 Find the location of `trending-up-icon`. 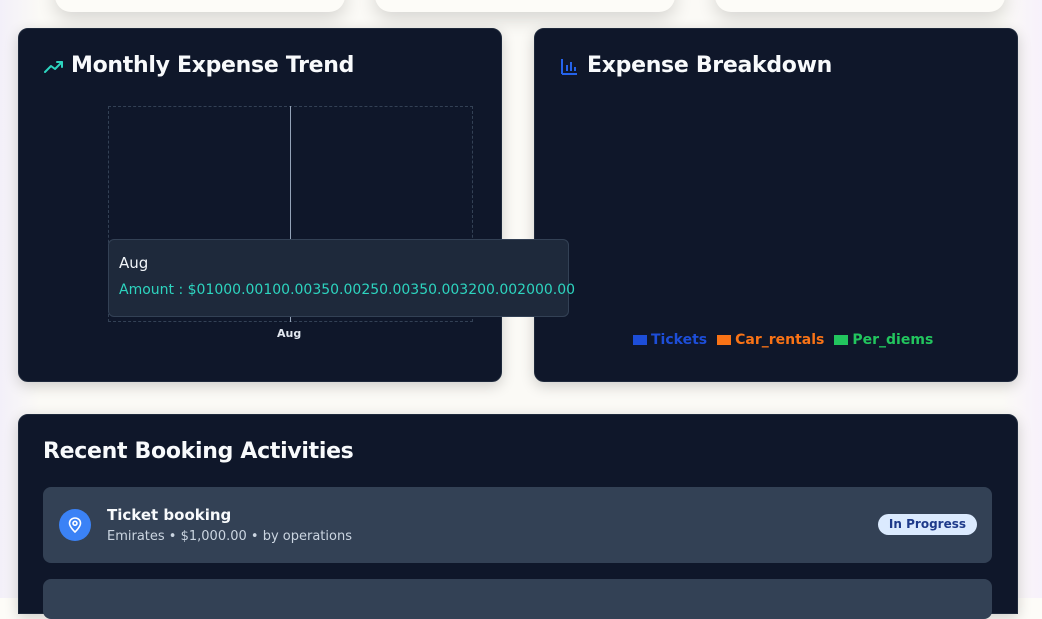

trending-up-icon is located at coordinates (53, 67).